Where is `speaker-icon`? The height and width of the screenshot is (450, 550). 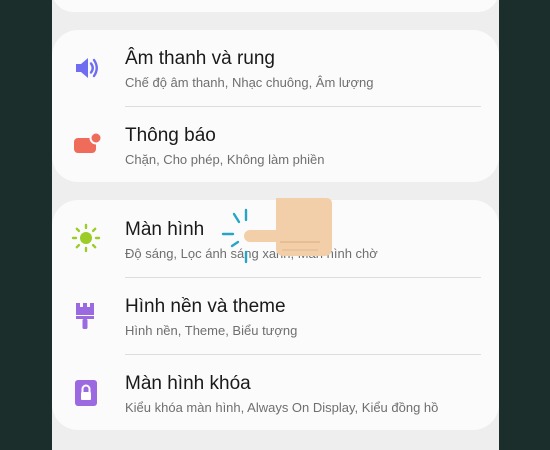
speaker-icon is located at coordinates (86, 68).